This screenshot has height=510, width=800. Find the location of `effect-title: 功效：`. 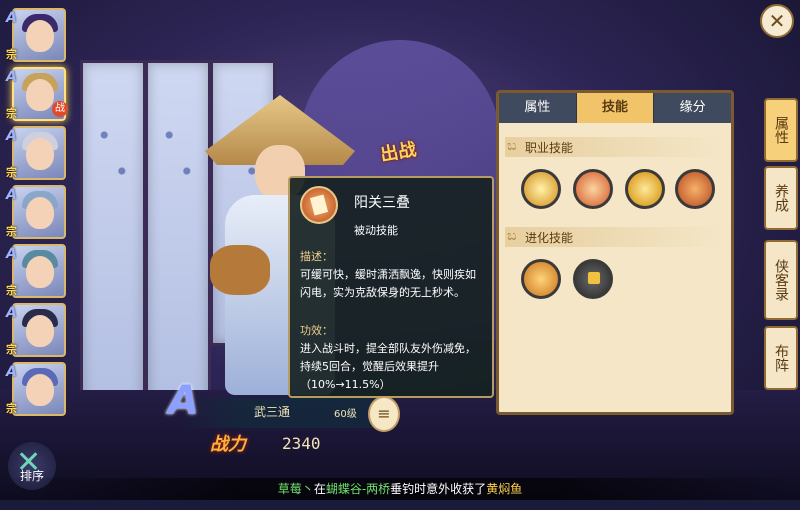

effect-title: 功效： is located at coordinates (316, 330).